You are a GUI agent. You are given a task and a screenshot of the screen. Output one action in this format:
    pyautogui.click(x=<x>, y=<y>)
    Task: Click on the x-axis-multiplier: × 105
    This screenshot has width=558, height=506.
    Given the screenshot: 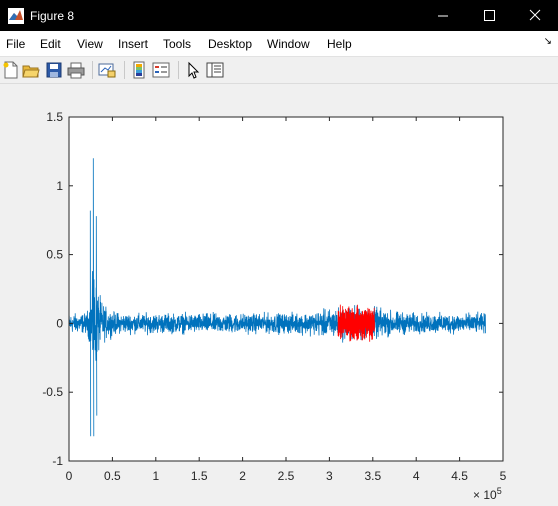 What is the action you would take?
    pyautogui.click(x=487, y=494)
    